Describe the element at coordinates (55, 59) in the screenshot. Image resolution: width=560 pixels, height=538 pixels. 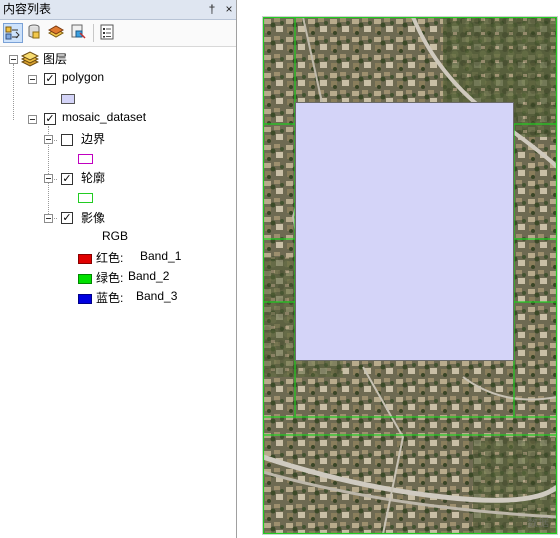
I see `layers-root-label: 图层` at that location.